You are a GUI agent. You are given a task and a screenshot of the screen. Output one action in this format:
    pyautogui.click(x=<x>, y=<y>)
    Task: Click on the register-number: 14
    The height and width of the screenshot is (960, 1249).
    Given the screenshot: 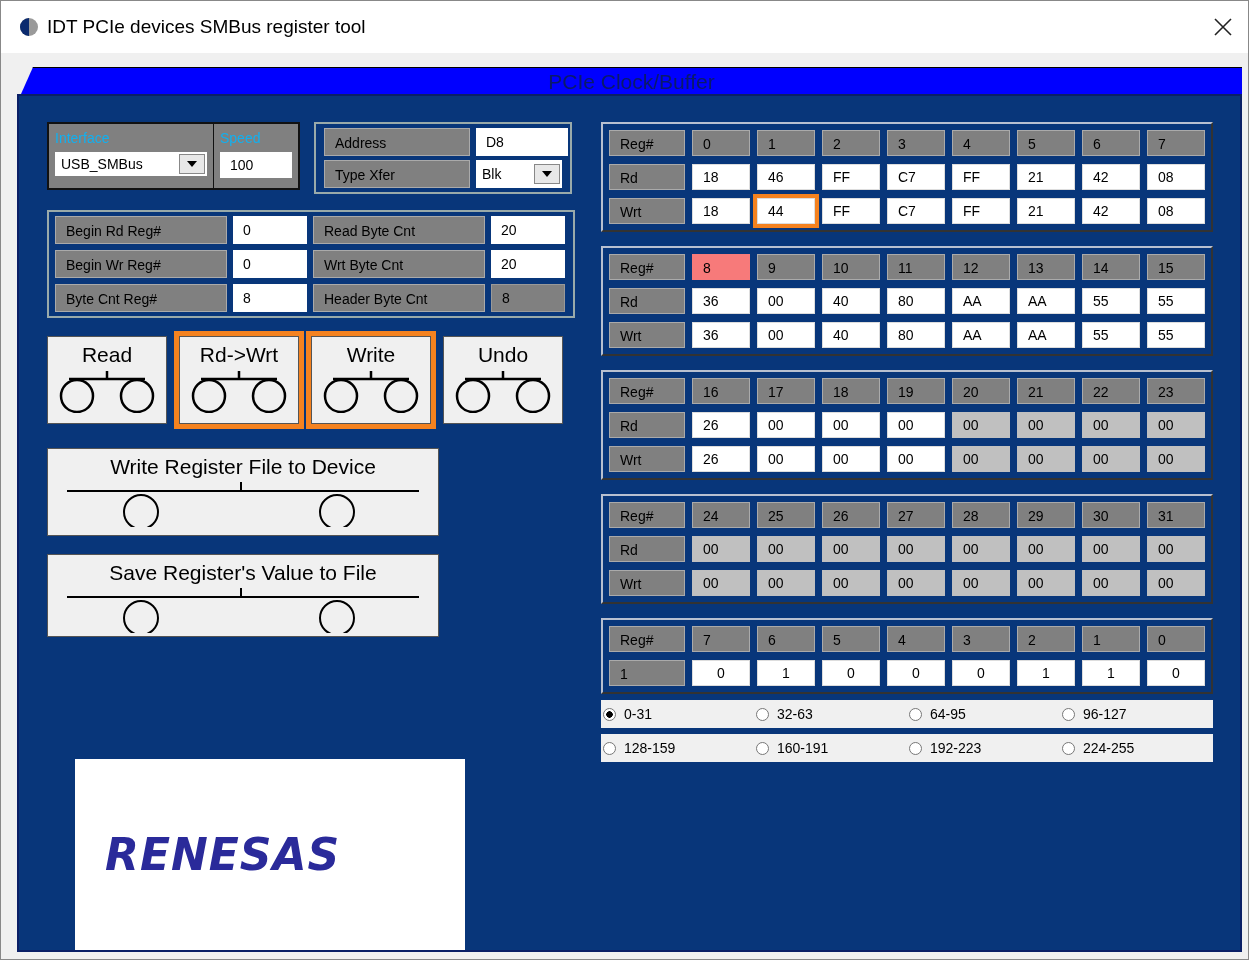 What is the action you would take?
    pyautogui.click(x=1111, y=267)
    